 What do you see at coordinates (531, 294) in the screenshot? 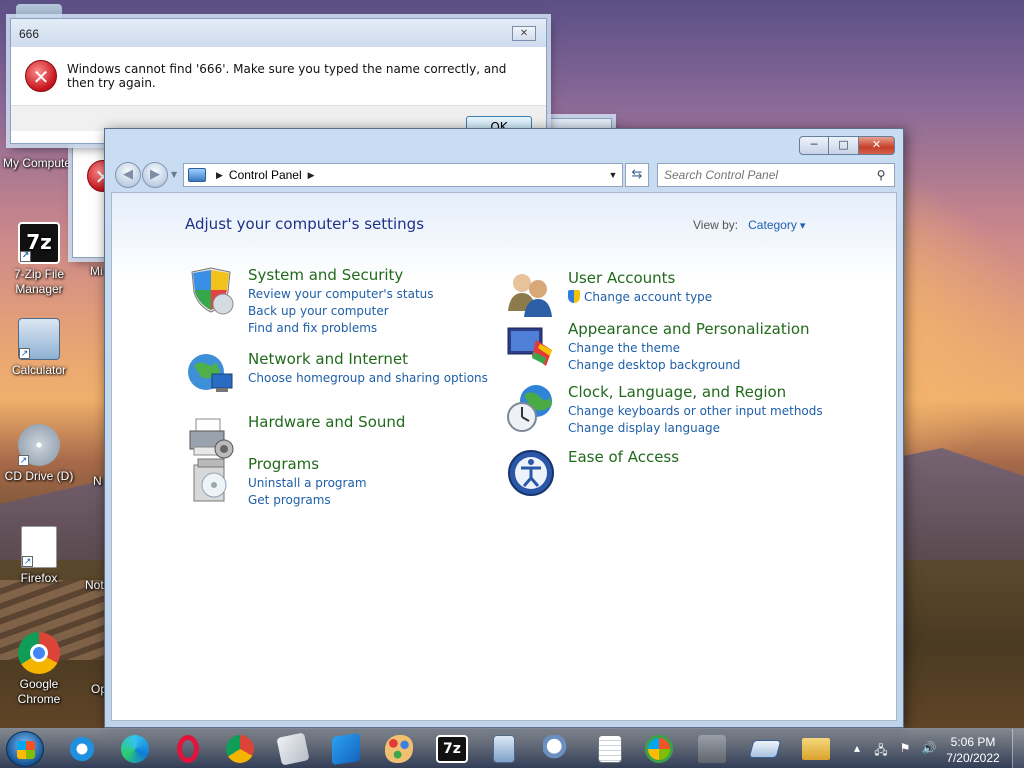
I see `users-icon` at bounding box center [531, 294].